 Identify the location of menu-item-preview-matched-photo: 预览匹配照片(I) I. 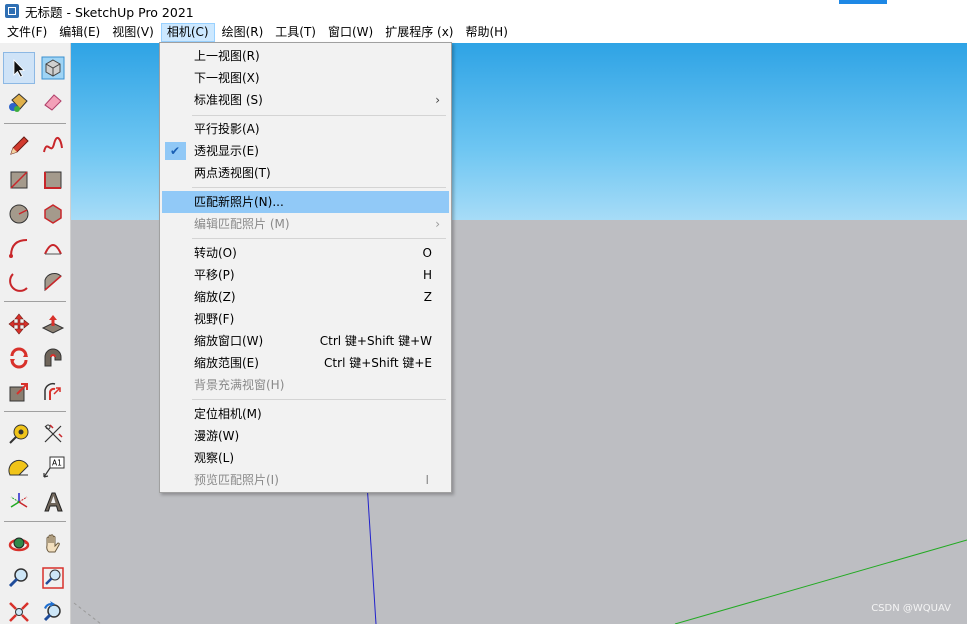
(305, 480).